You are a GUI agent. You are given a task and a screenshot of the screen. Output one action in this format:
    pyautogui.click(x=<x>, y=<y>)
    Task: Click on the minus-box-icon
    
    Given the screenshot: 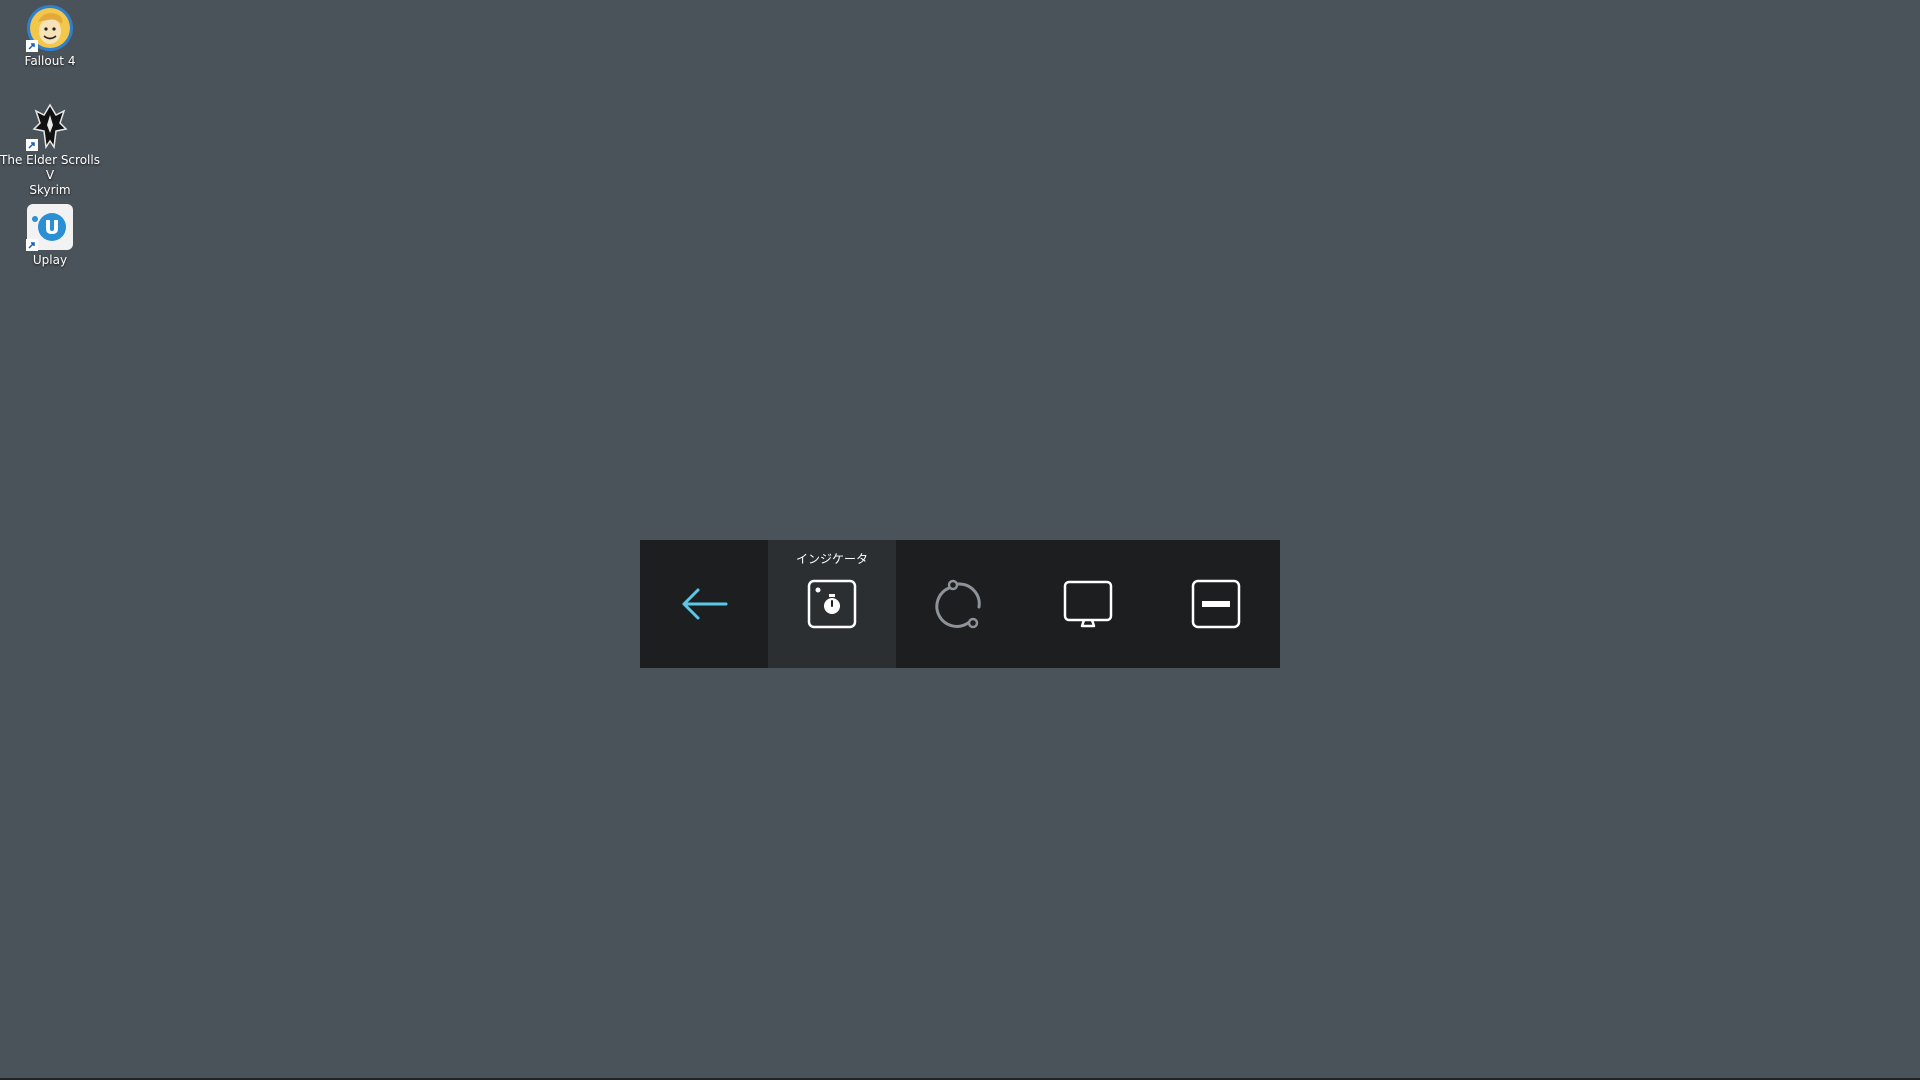 What is the action you would take?
    pyautogui.click(x=1216, y=604)
    